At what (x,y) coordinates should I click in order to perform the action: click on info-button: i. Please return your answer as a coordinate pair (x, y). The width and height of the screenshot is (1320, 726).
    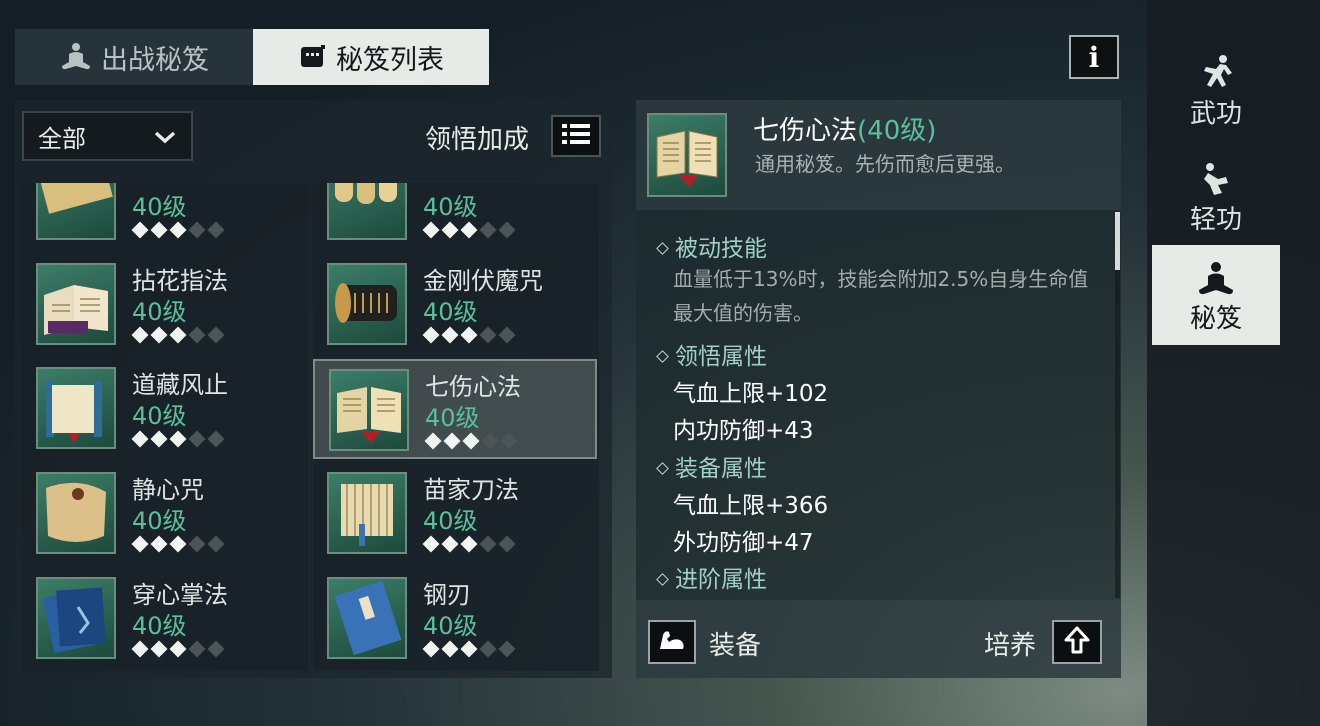
    Looking at the image, I should click on (1094, 57).